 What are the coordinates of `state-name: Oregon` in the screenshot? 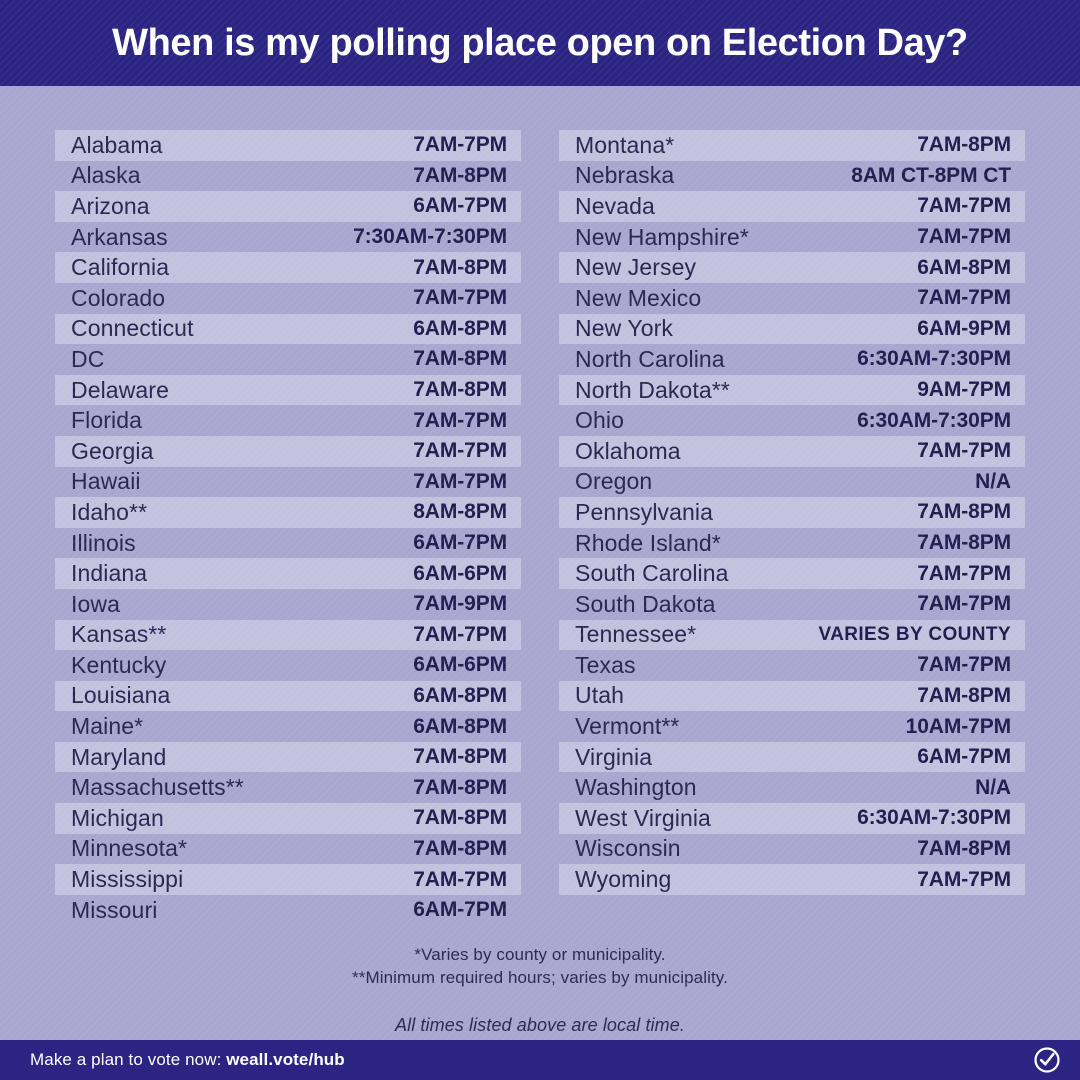 It's located at (614, 481).